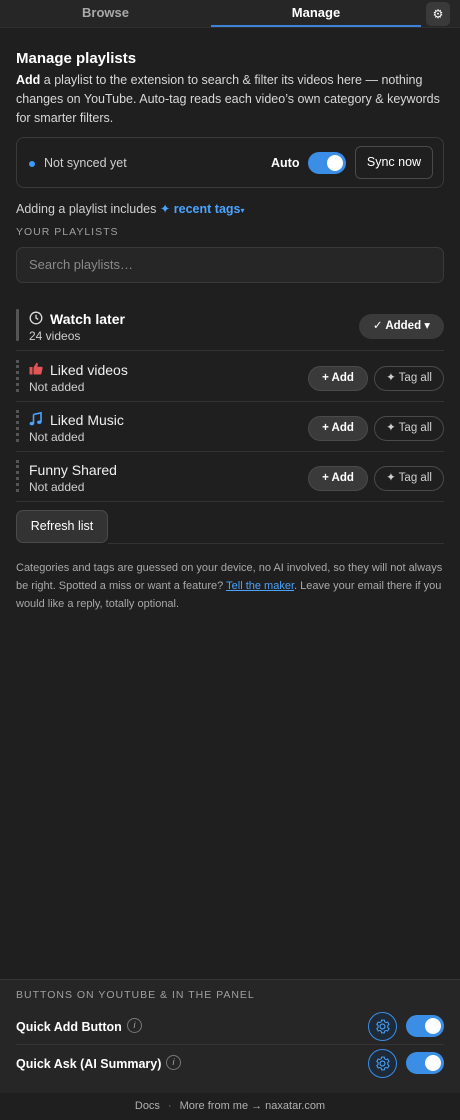 The width and height of the screenshot is (460, 1120). Describe the element at coordinates (230, 1064) in the screenshot. I see `setting-row-quick-ask: Quick Ask (AI Summary) i` at that location.